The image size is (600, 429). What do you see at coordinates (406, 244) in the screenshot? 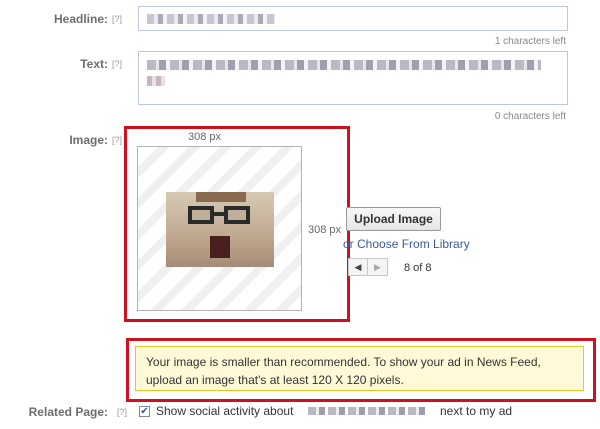
I see `choose-from-library-link: or Choose From Library` at bounding box center [406, 244].